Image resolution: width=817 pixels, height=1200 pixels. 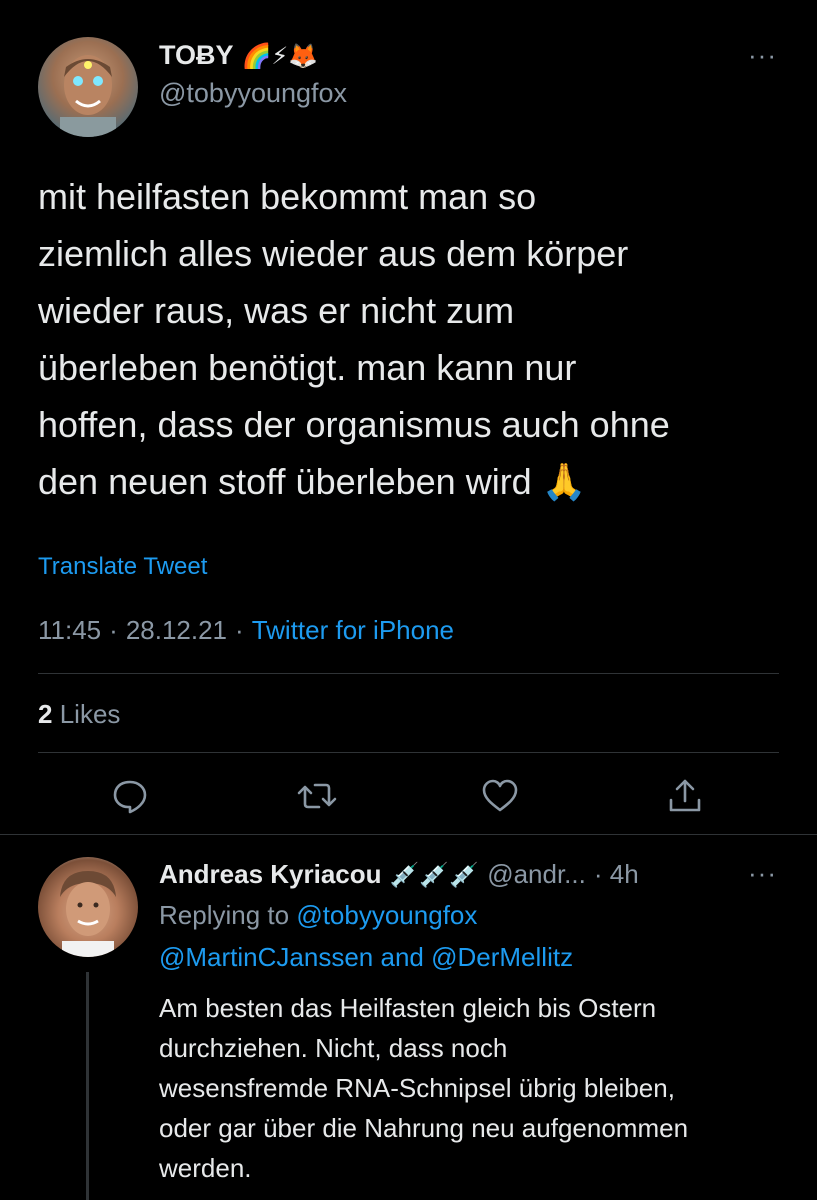 I want to click on like-button, so click(x=500, y=796).